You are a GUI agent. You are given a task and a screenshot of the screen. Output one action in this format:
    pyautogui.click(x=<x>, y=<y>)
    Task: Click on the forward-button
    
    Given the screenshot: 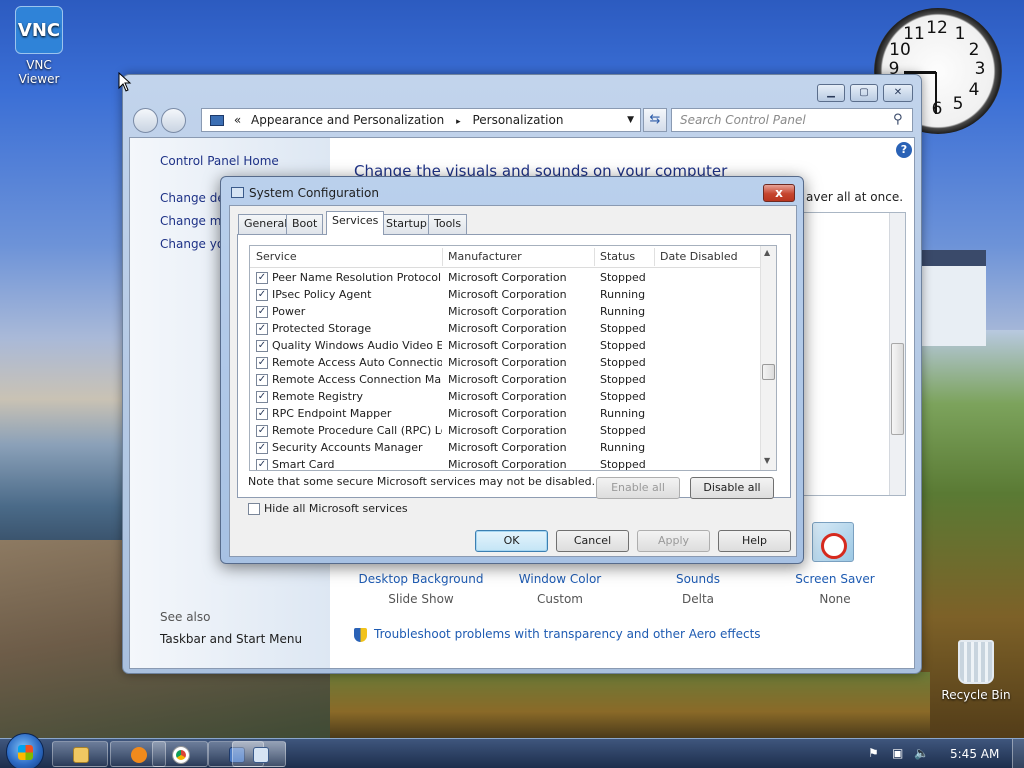 What is the action you would take?
    pyautogui.click(x=173, y=120)
    